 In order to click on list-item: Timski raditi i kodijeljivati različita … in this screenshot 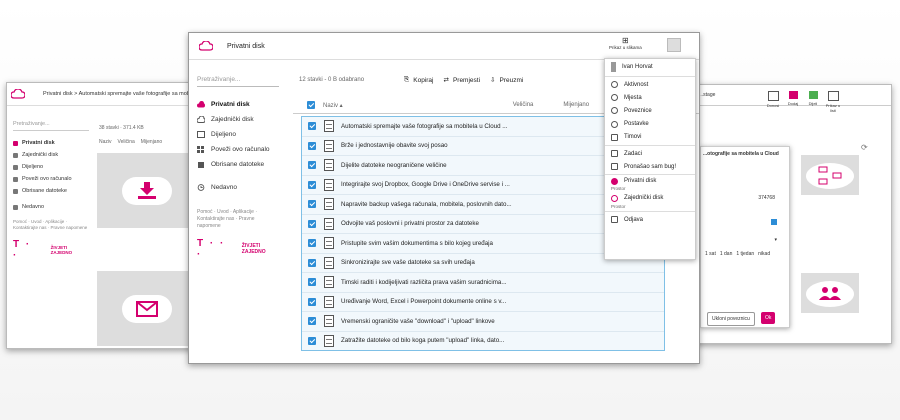, I will do `click(483, 283)`.